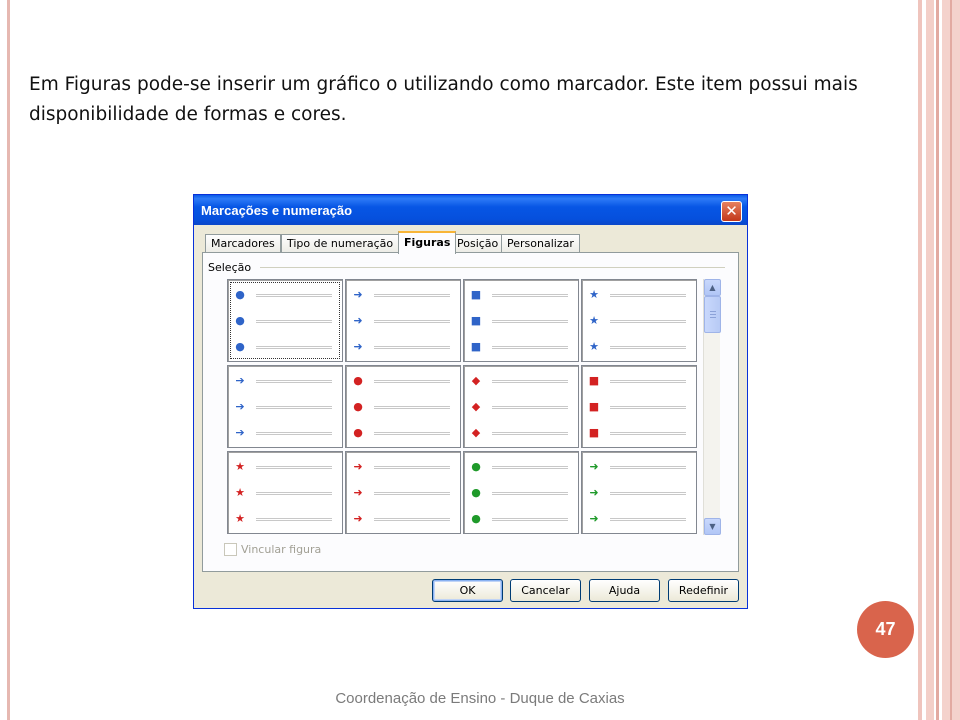  Describe the element at coordinates (230, 549) in the screenshot. I see `link-figure-checkbox` at that location.